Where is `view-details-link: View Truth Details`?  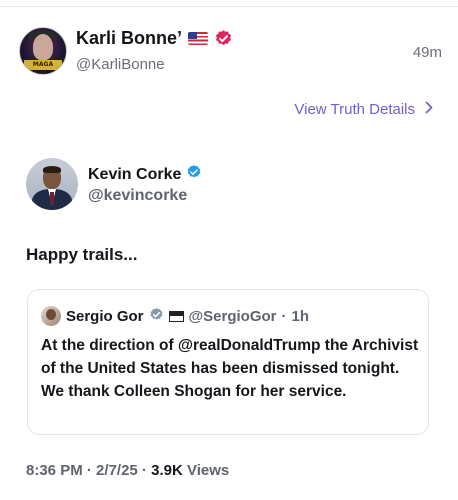 view-details-link: View Truth Details is located at coordinates (364, 109).